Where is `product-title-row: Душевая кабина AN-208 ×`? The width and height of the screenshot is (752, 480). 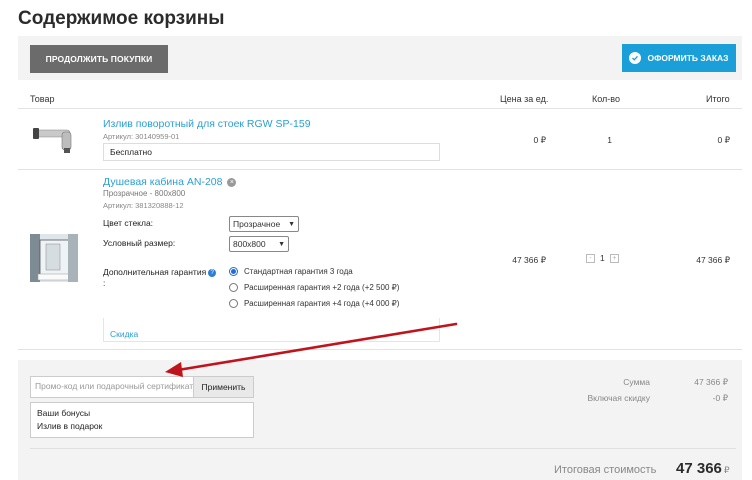 product-title-row: Душевая кабина AN-208 × is located at coordinates (170, 182).